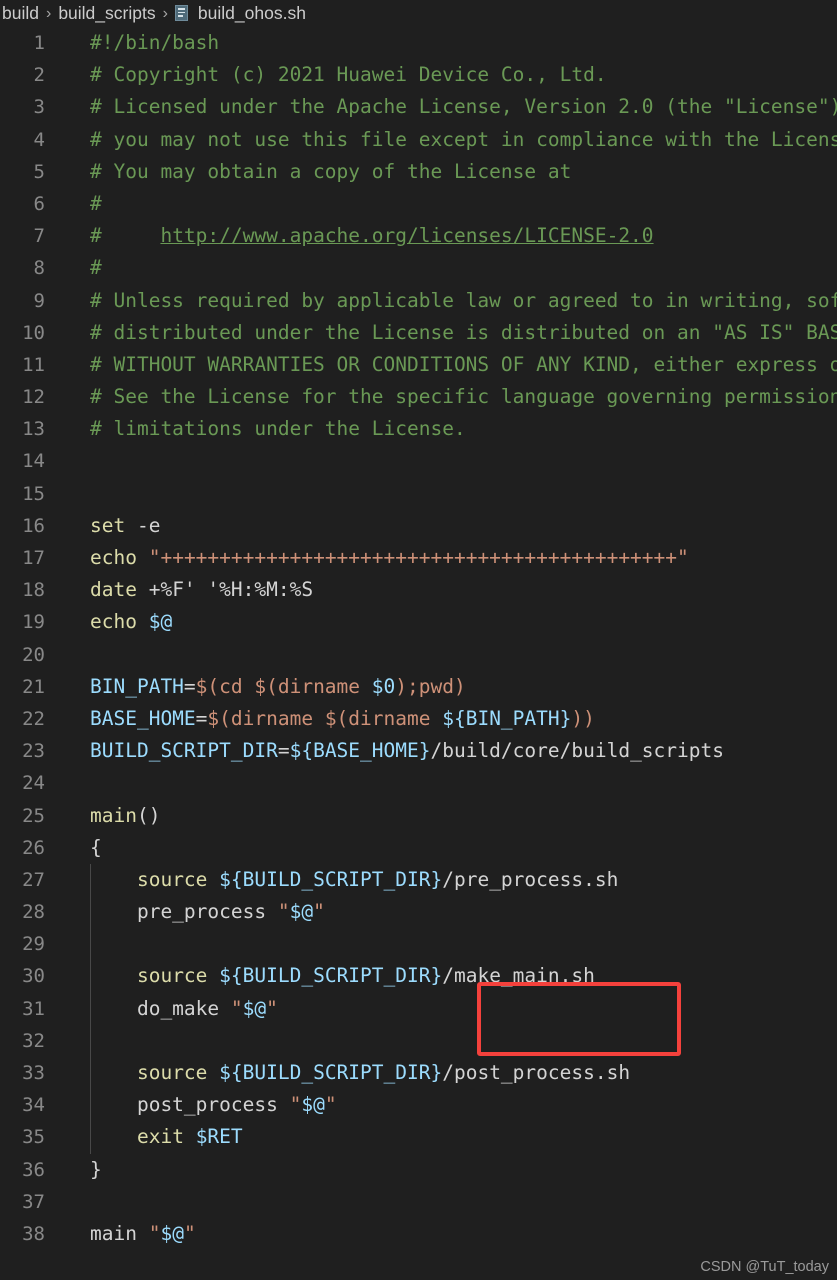 Image resolution: width=837 pixels, height=1280 pixels. Describe the element at coordinates (39, 268) in the screenshot. I see `line-number: 8` at that location.